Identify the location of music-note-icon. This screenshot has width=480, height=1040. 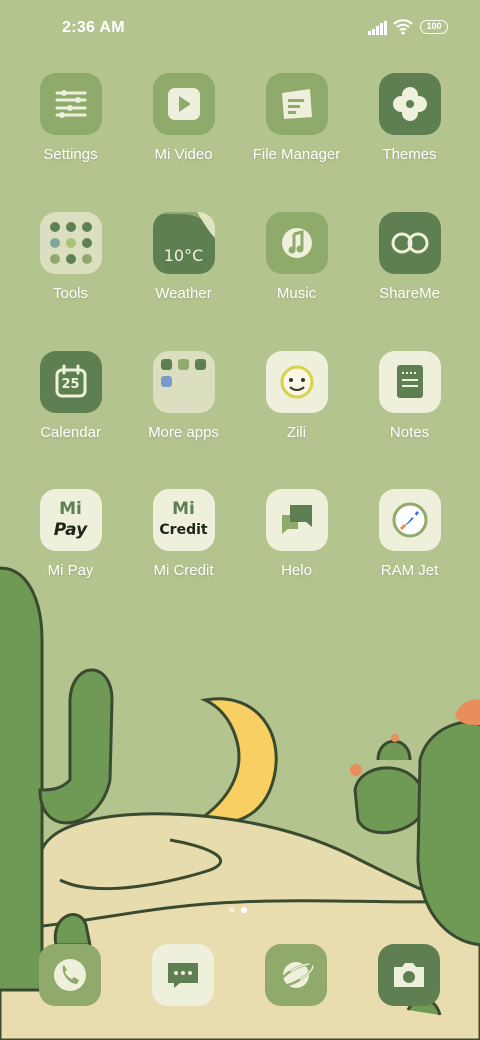
(296, 243).